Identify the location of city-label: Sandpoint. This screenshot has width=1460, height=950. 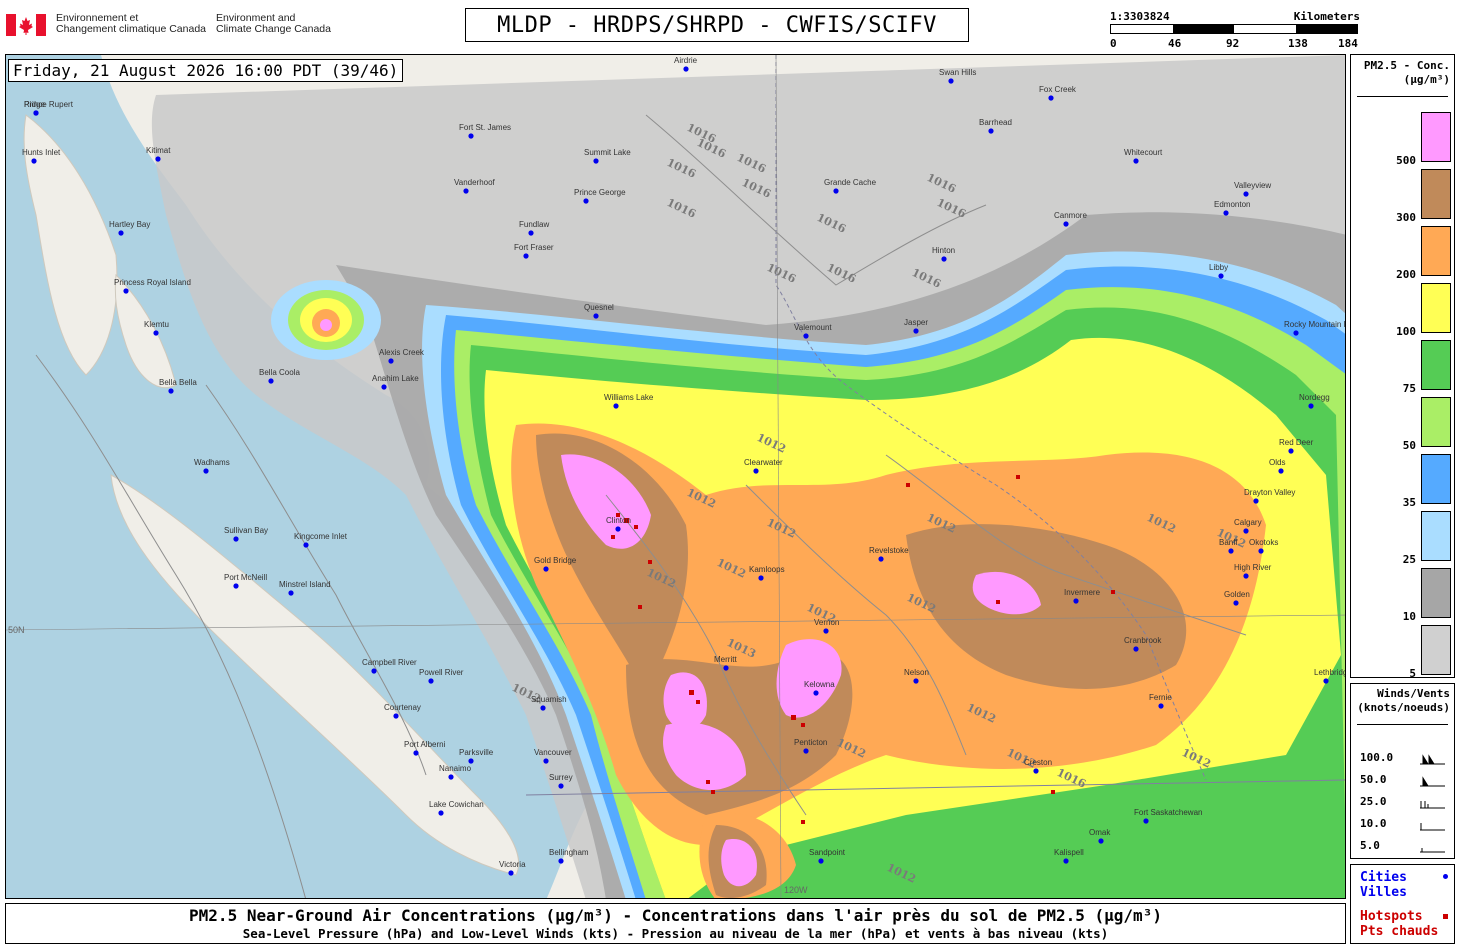
(827, 852).